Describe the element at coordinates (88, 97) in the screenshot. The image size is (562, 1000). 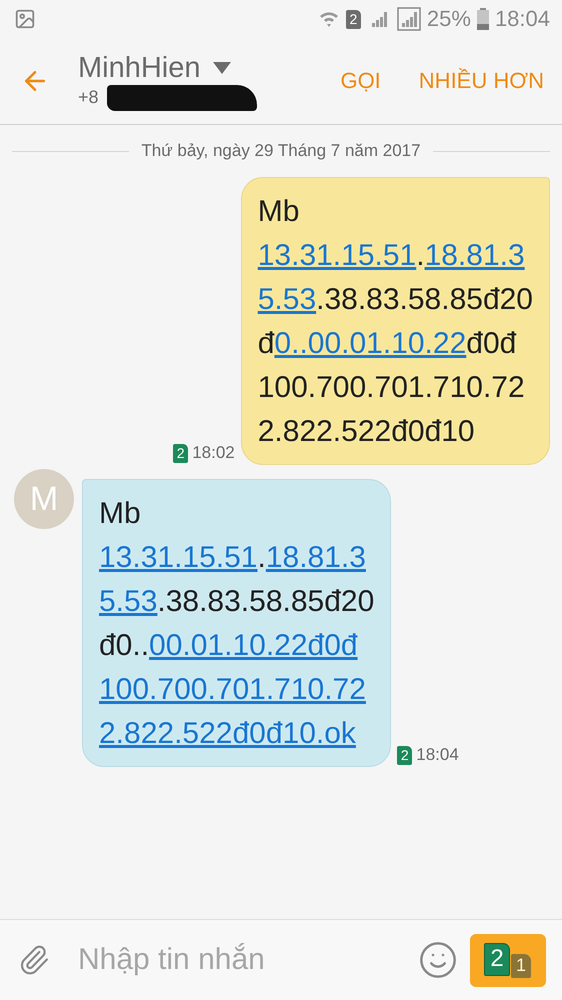
I see `phone-number: +8` at that location.